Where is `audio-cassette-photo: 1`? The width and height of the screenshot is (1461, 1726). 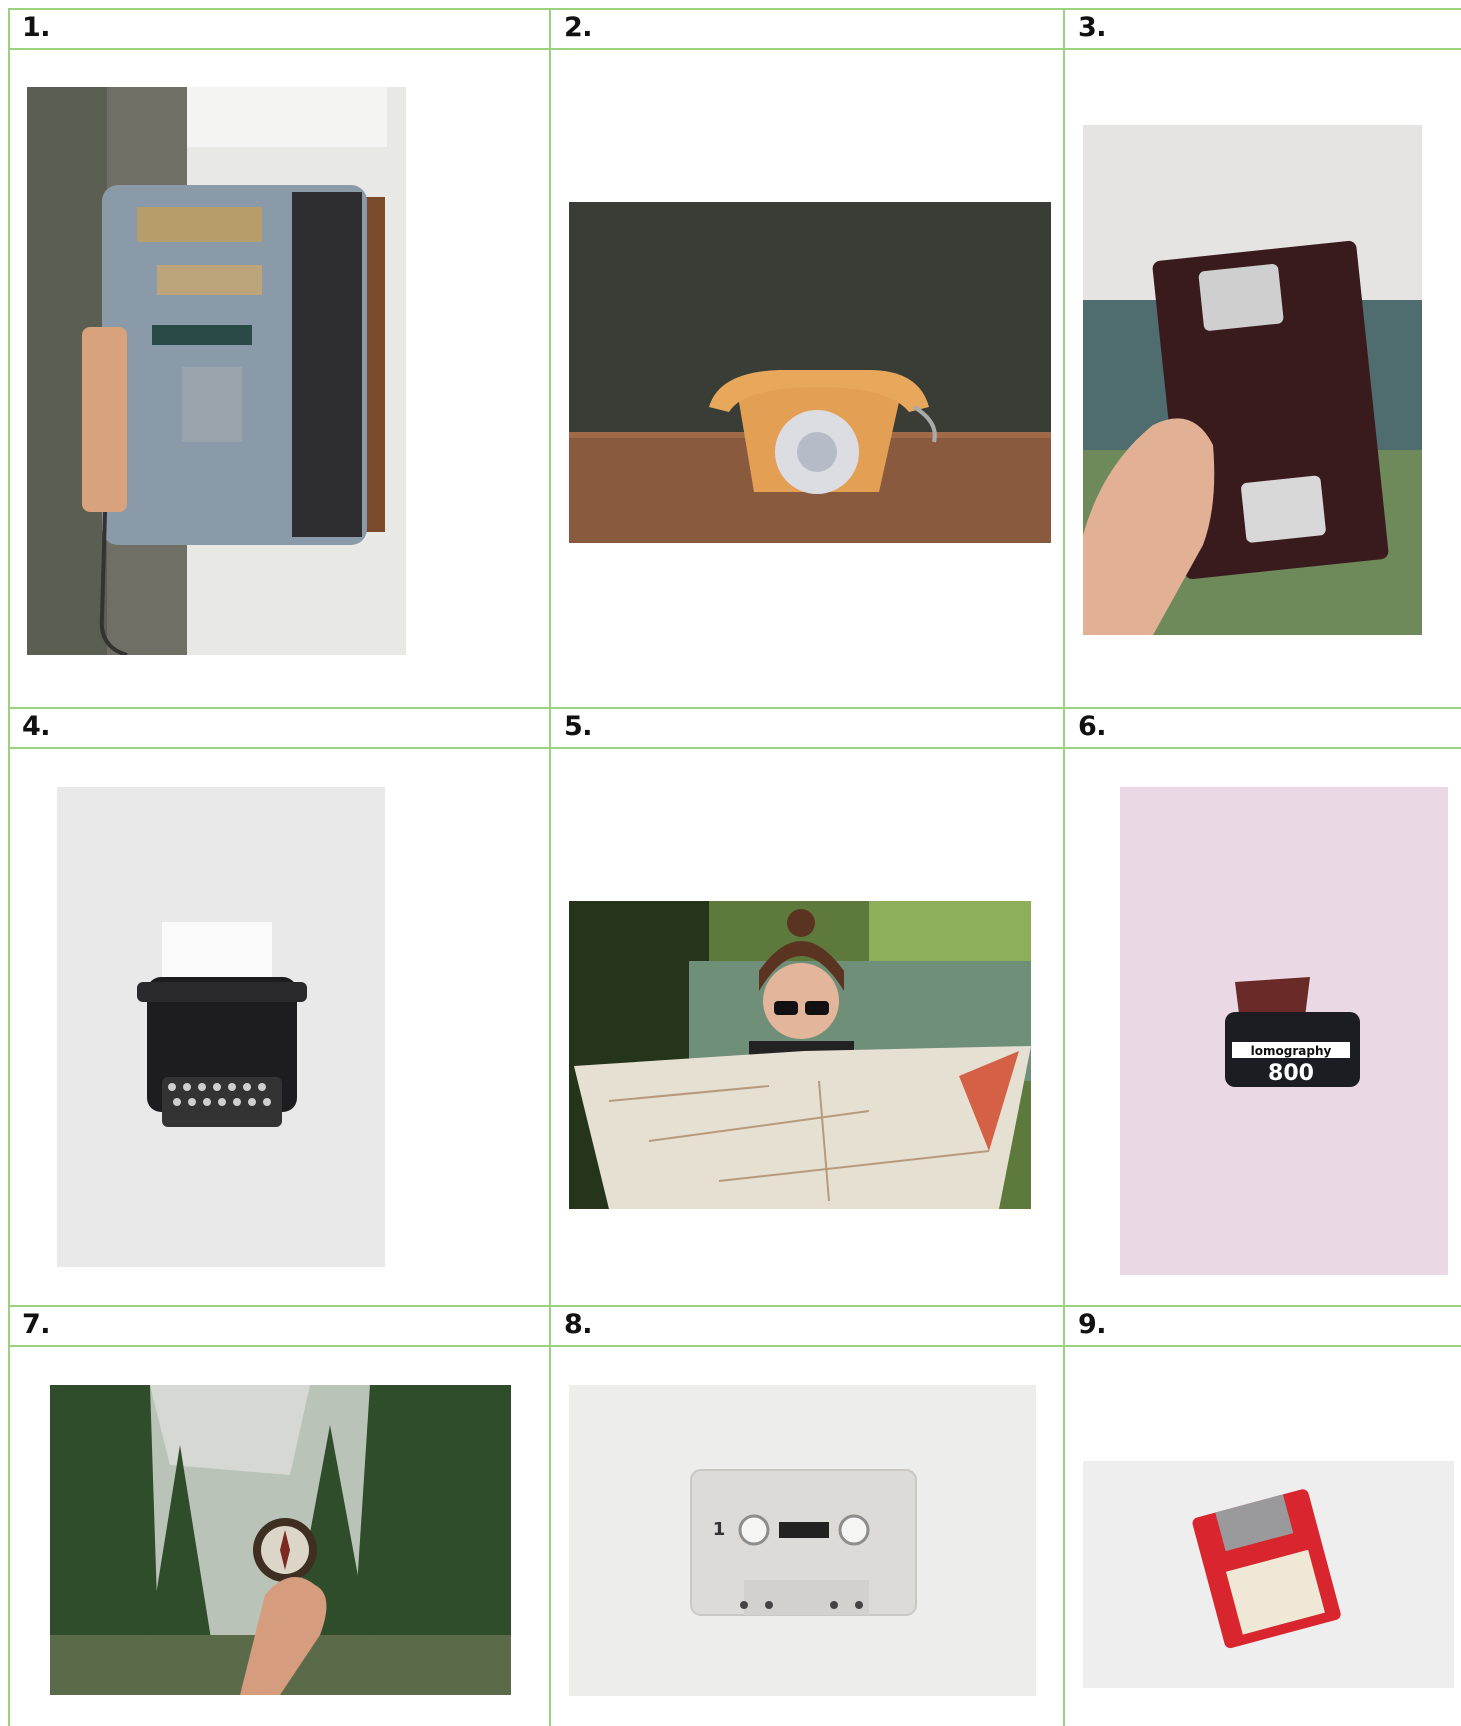
audio-cassette-photo: 1 is located at coordinates (802, 1540).